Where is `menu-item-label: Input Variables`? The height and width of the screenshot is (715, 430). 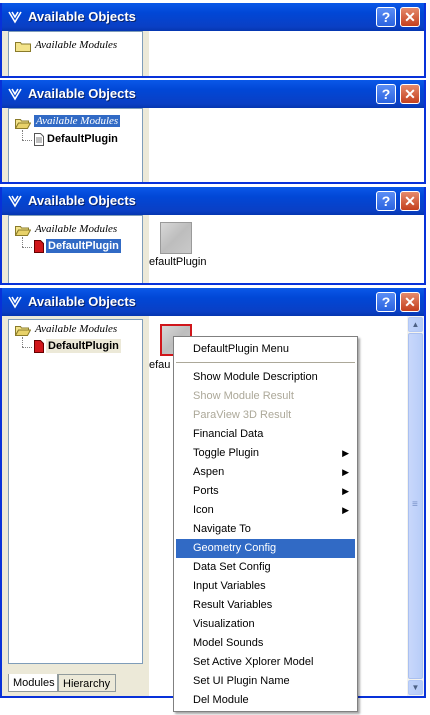 menu-item-label: Input Variables is located at coordinates (229, 586).